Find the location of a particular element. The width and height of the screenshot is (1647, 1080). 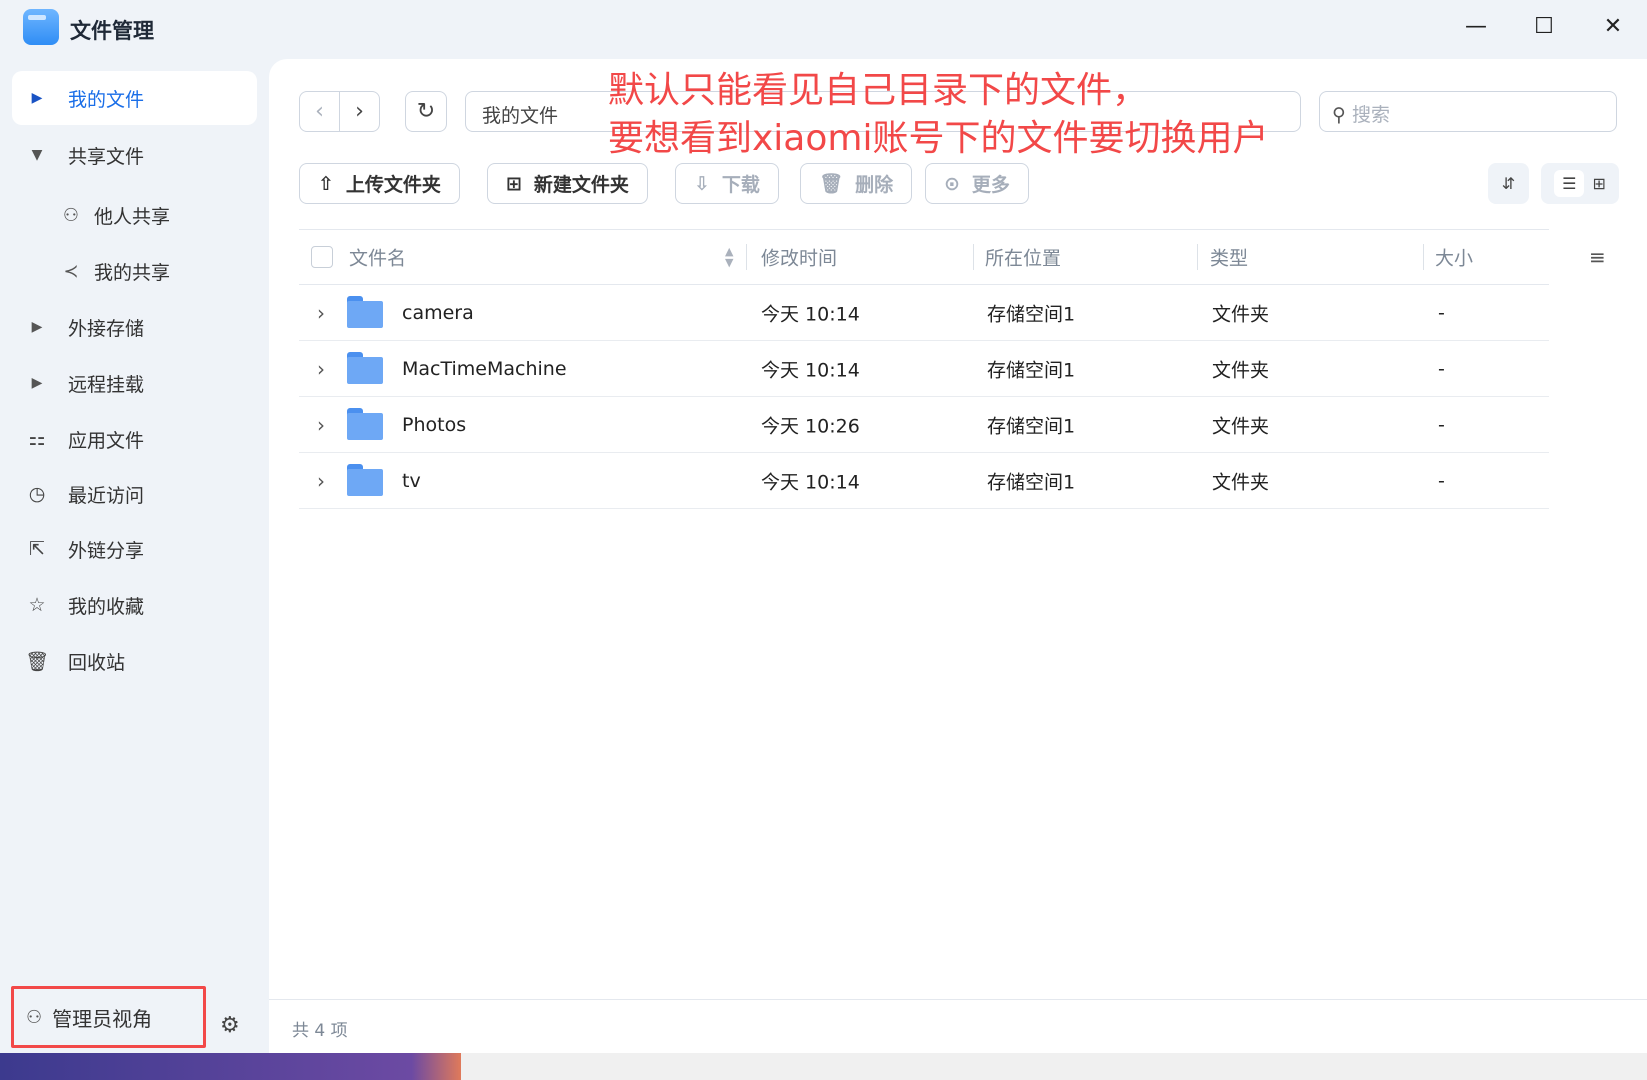

download-button: ⇩ 下载 is located at coordinates (727, 183).